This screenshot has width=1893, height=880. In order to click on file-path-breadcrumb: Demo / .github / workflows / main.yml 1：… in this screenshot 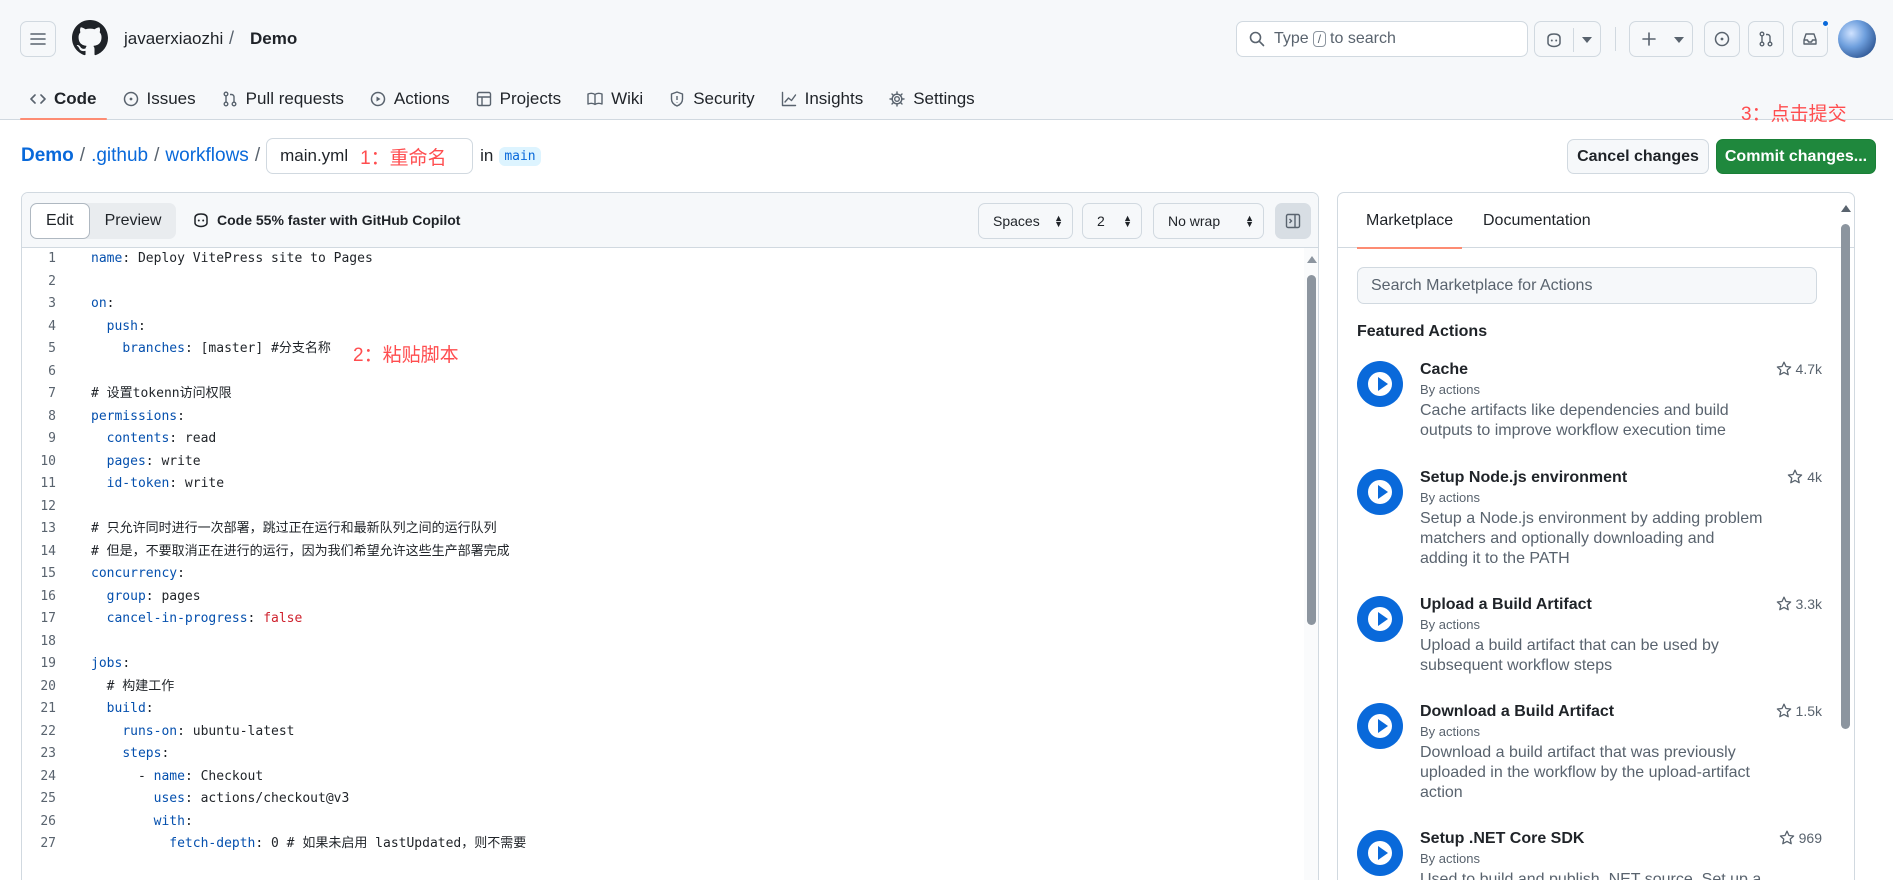, I will do `click(281, 156)`.